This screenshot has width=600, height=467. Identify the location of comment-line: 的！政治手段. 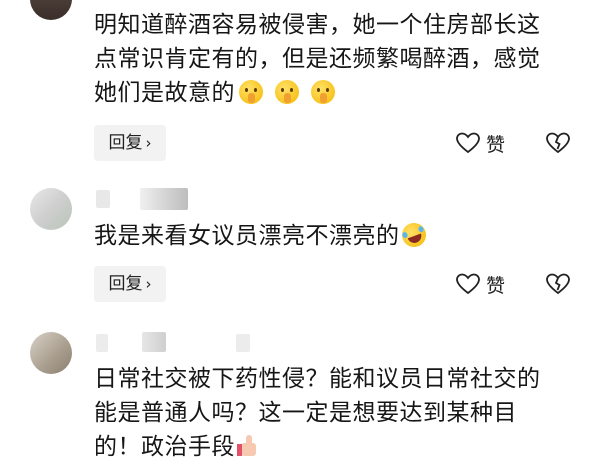
(339, 447).